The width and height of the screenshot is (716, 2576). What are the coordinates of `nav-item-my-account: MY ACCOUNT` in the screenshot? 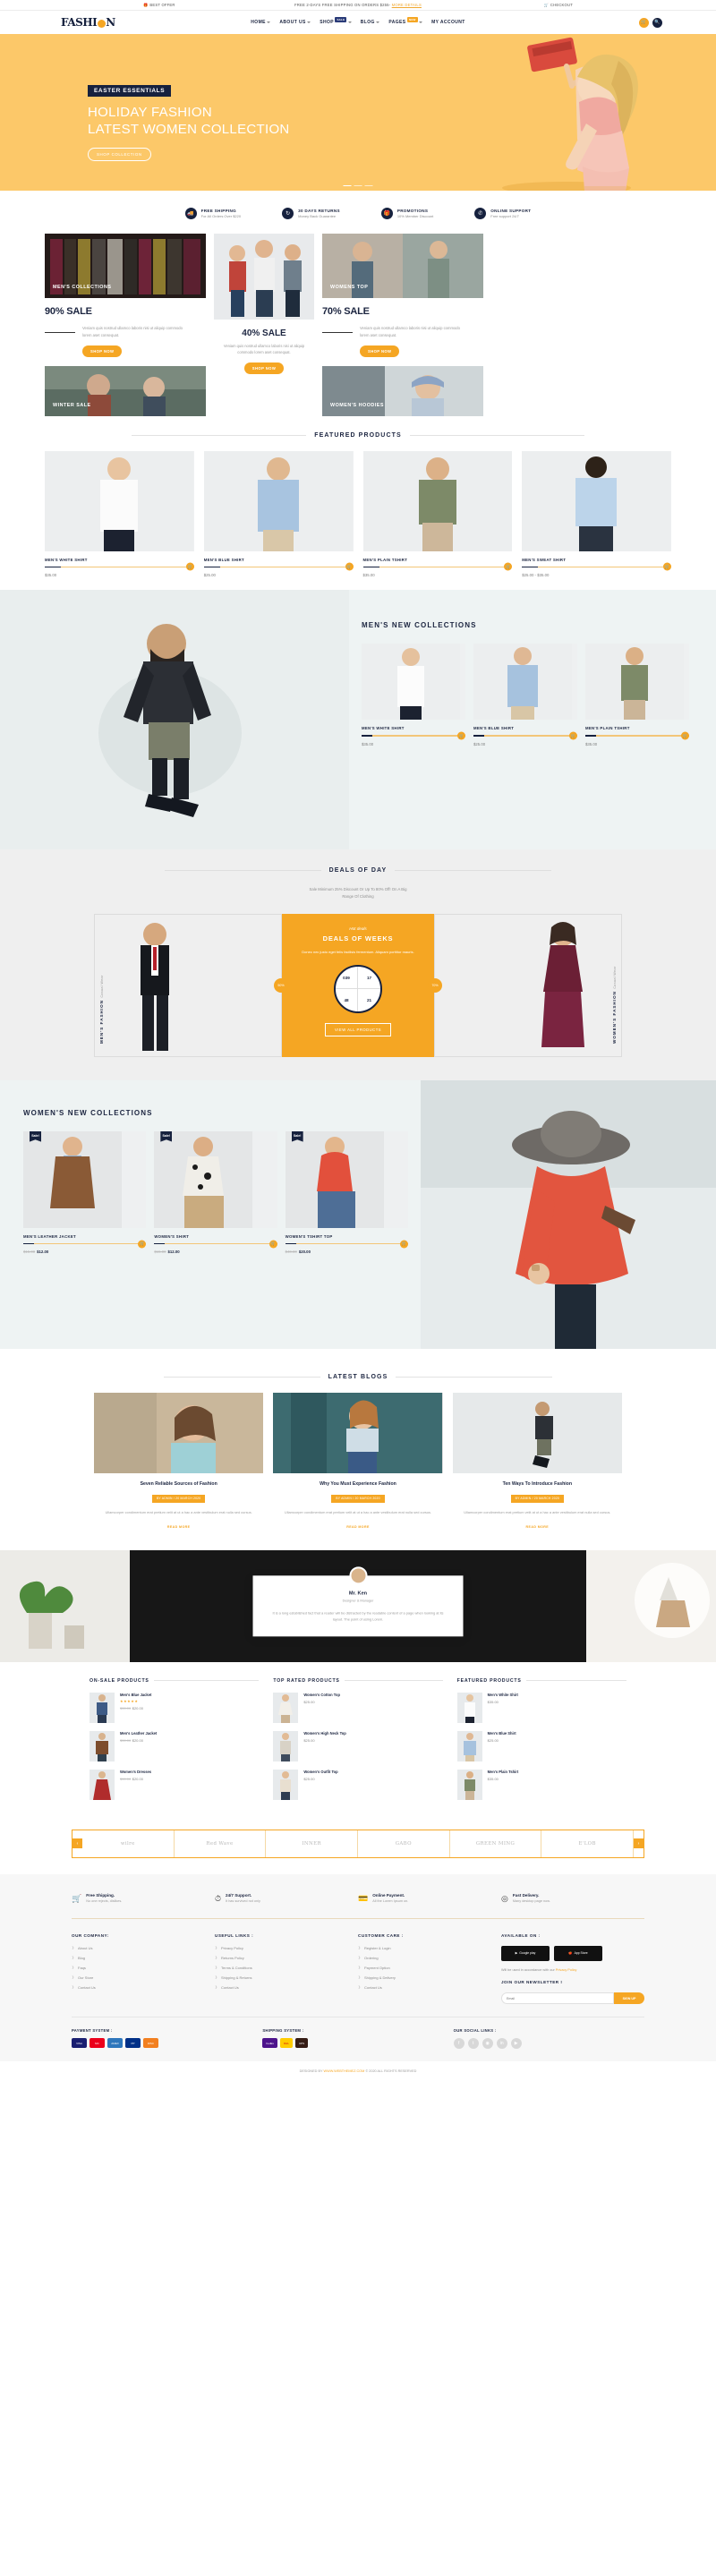 It's located at (448, 22).